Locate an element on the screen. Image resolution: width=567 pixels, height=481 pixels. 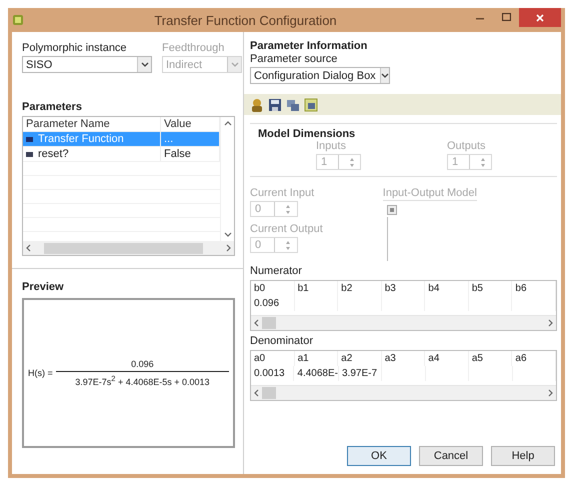
close-icon is located at coordinates (540, 18).